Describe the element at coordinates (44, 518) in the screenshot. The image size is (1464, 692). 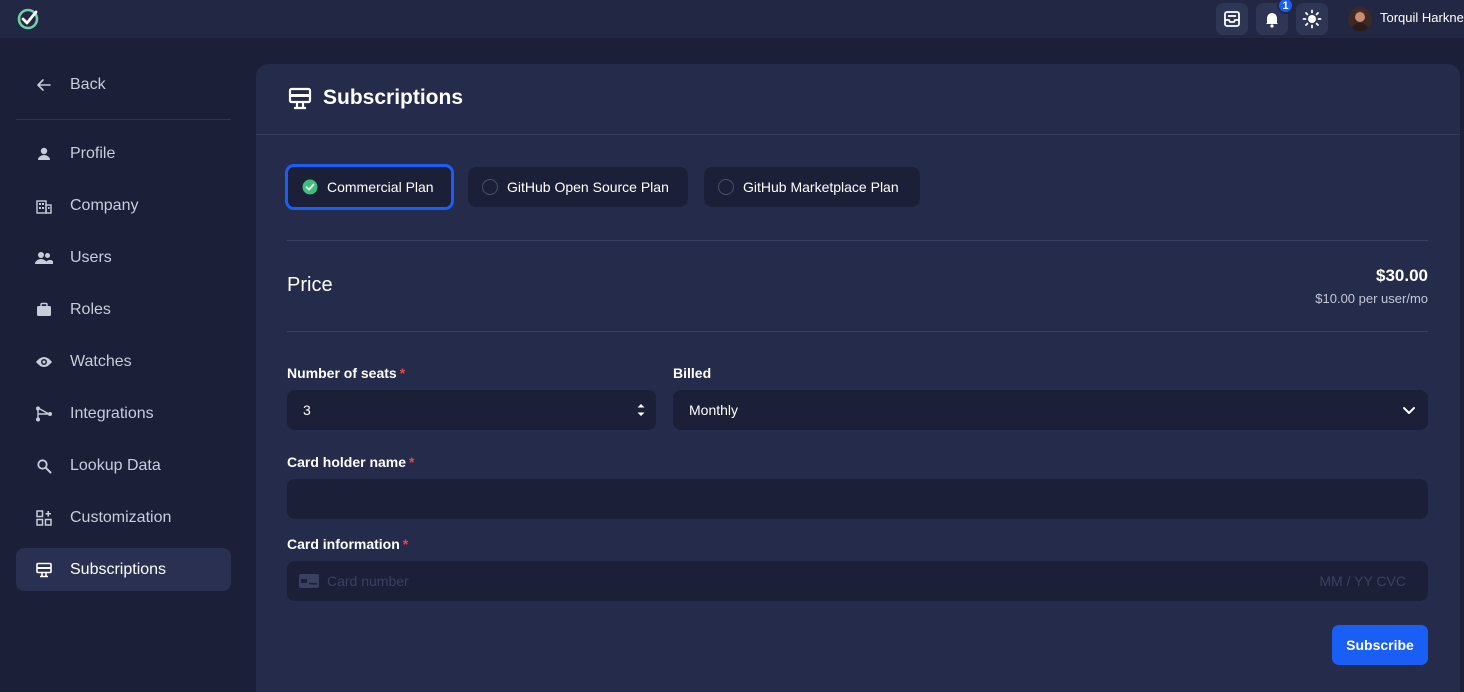
I see `grid-icon` at that location.